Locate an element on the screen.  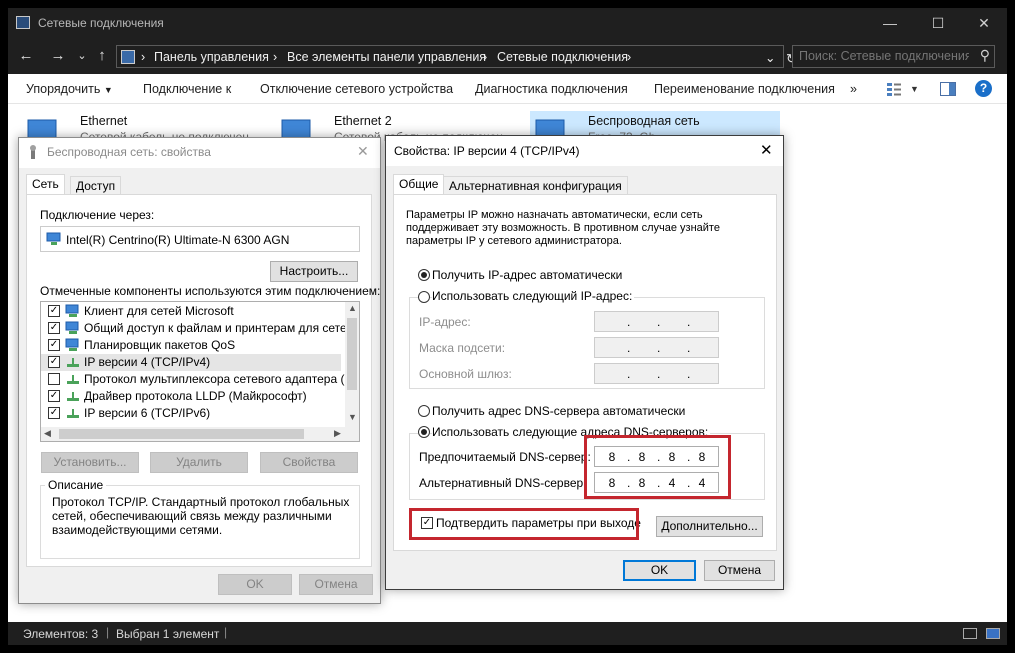
component-list-item: ✓ Драйвер протокола LLDP (Майкрософт) is located at coordinates (191, 396).